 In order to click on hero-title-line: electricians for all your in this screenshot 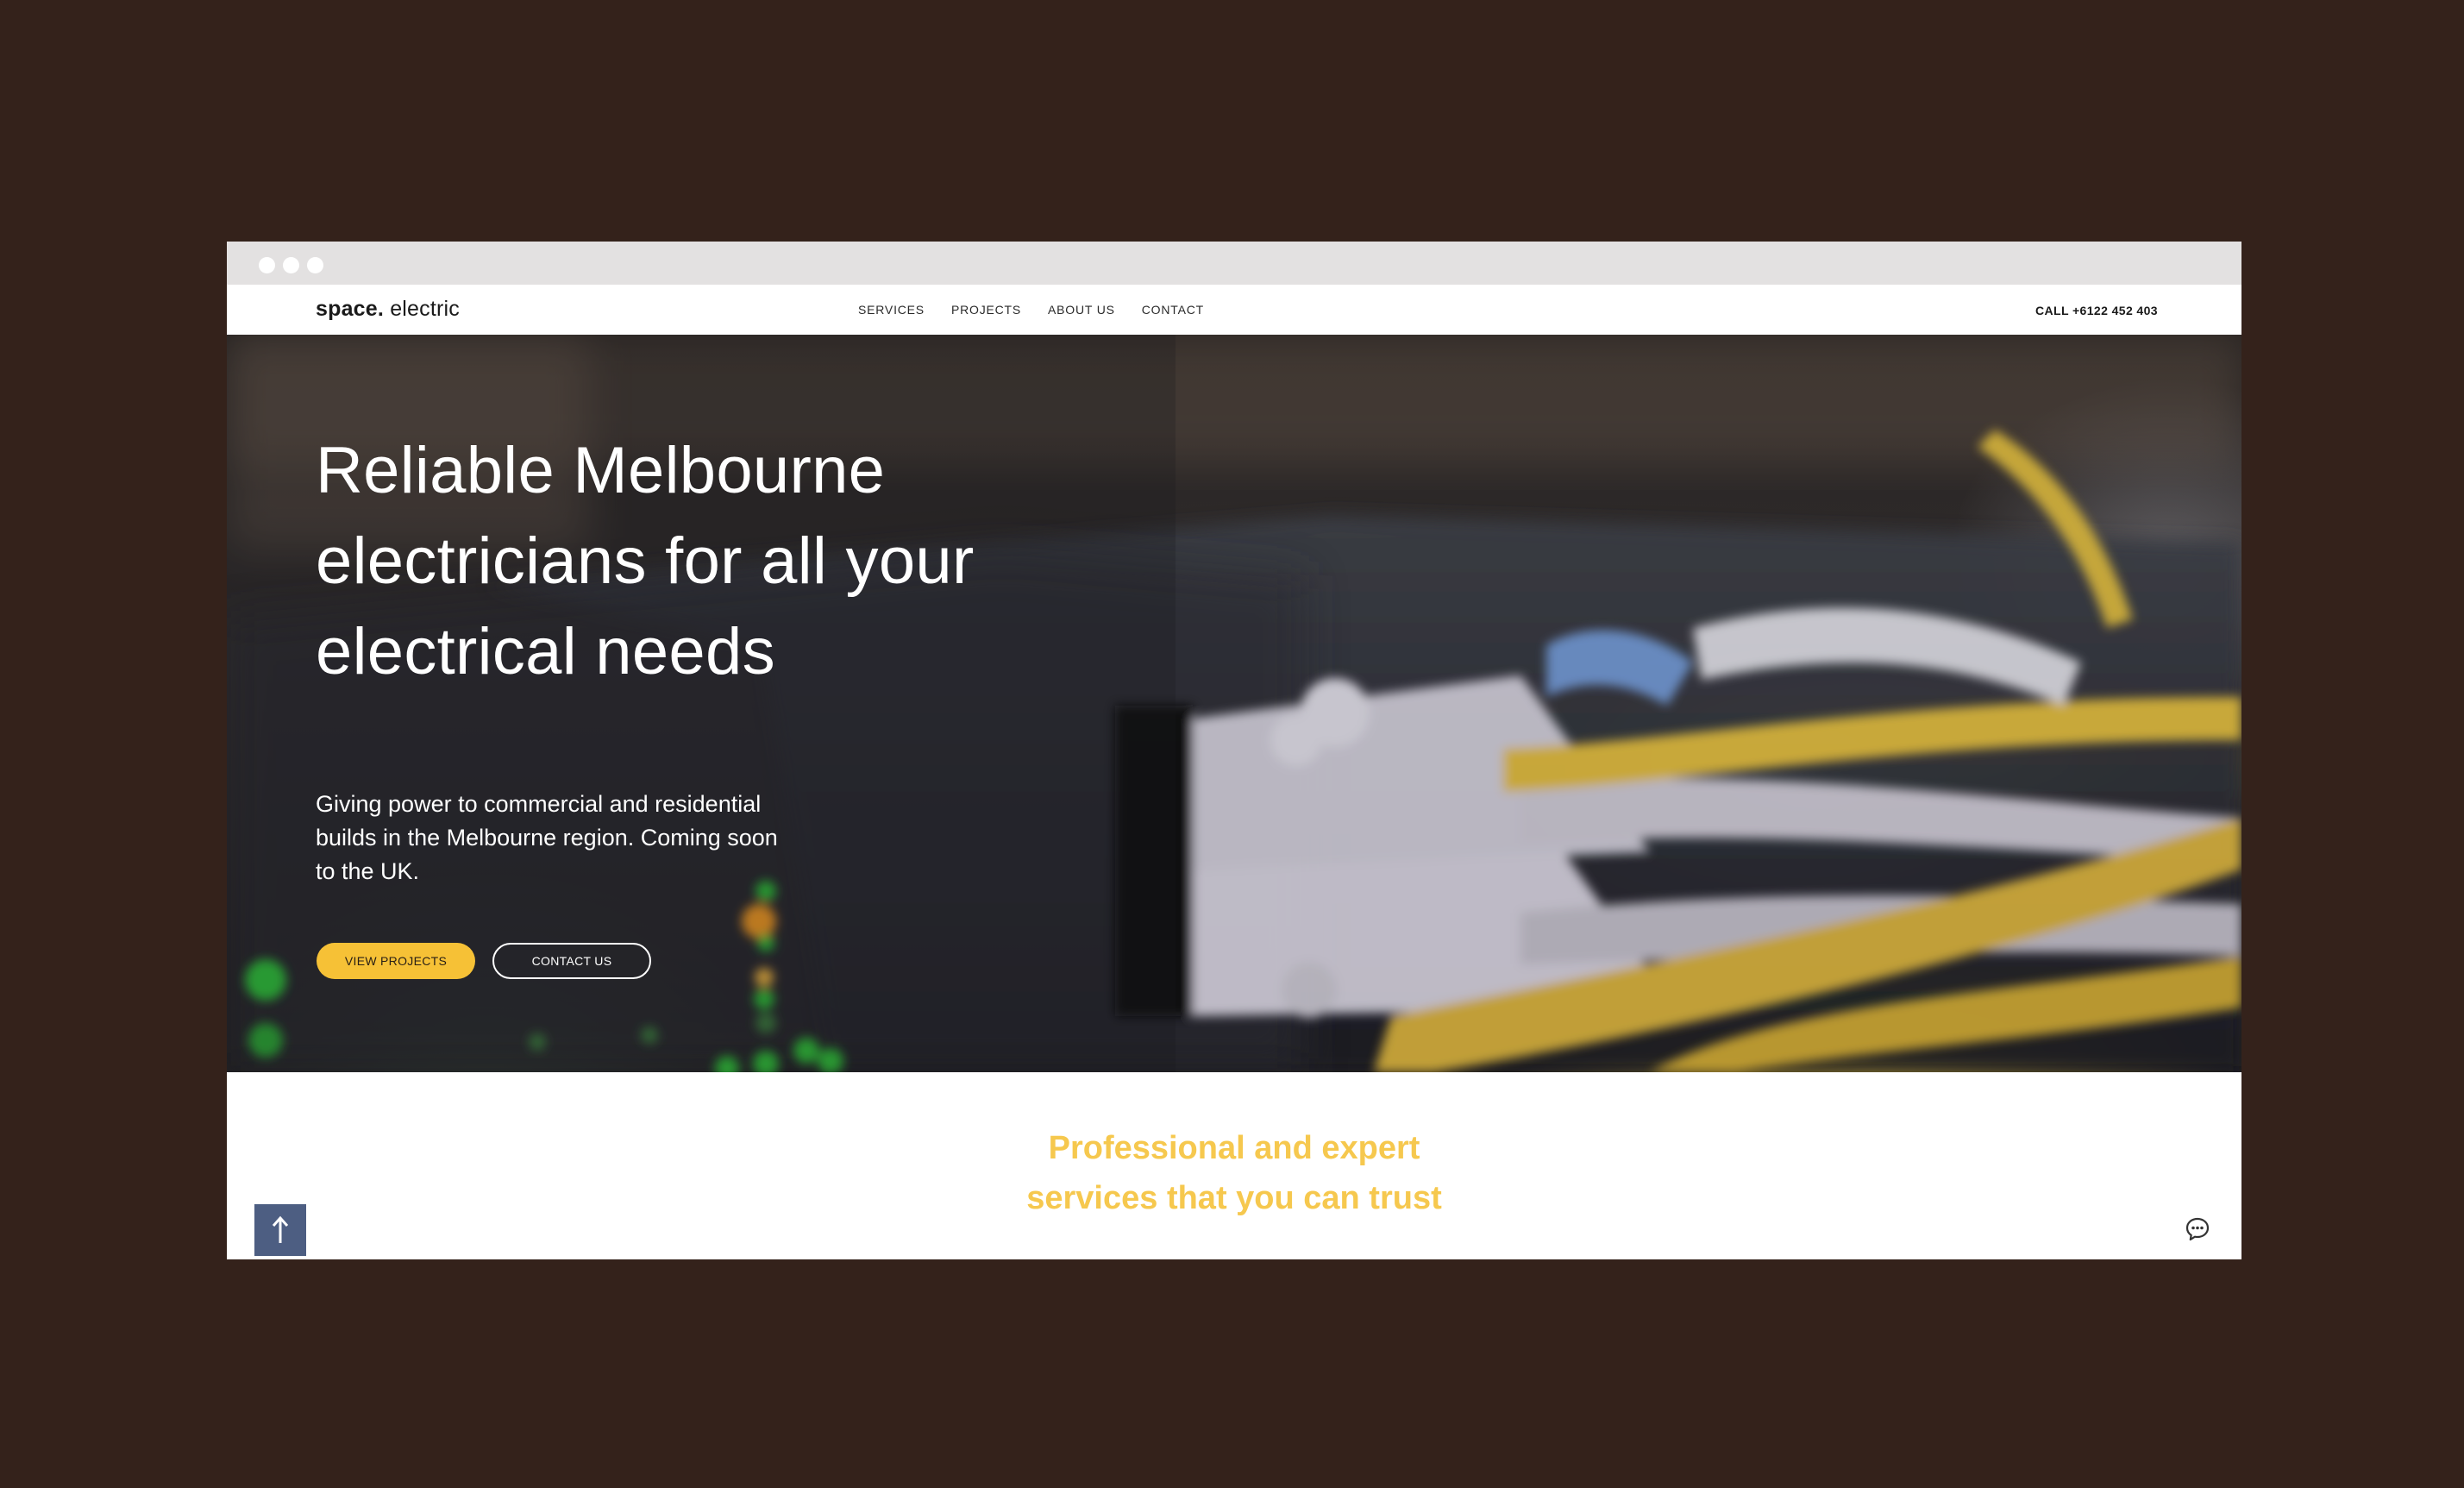, I will do `click(646, 561)`.